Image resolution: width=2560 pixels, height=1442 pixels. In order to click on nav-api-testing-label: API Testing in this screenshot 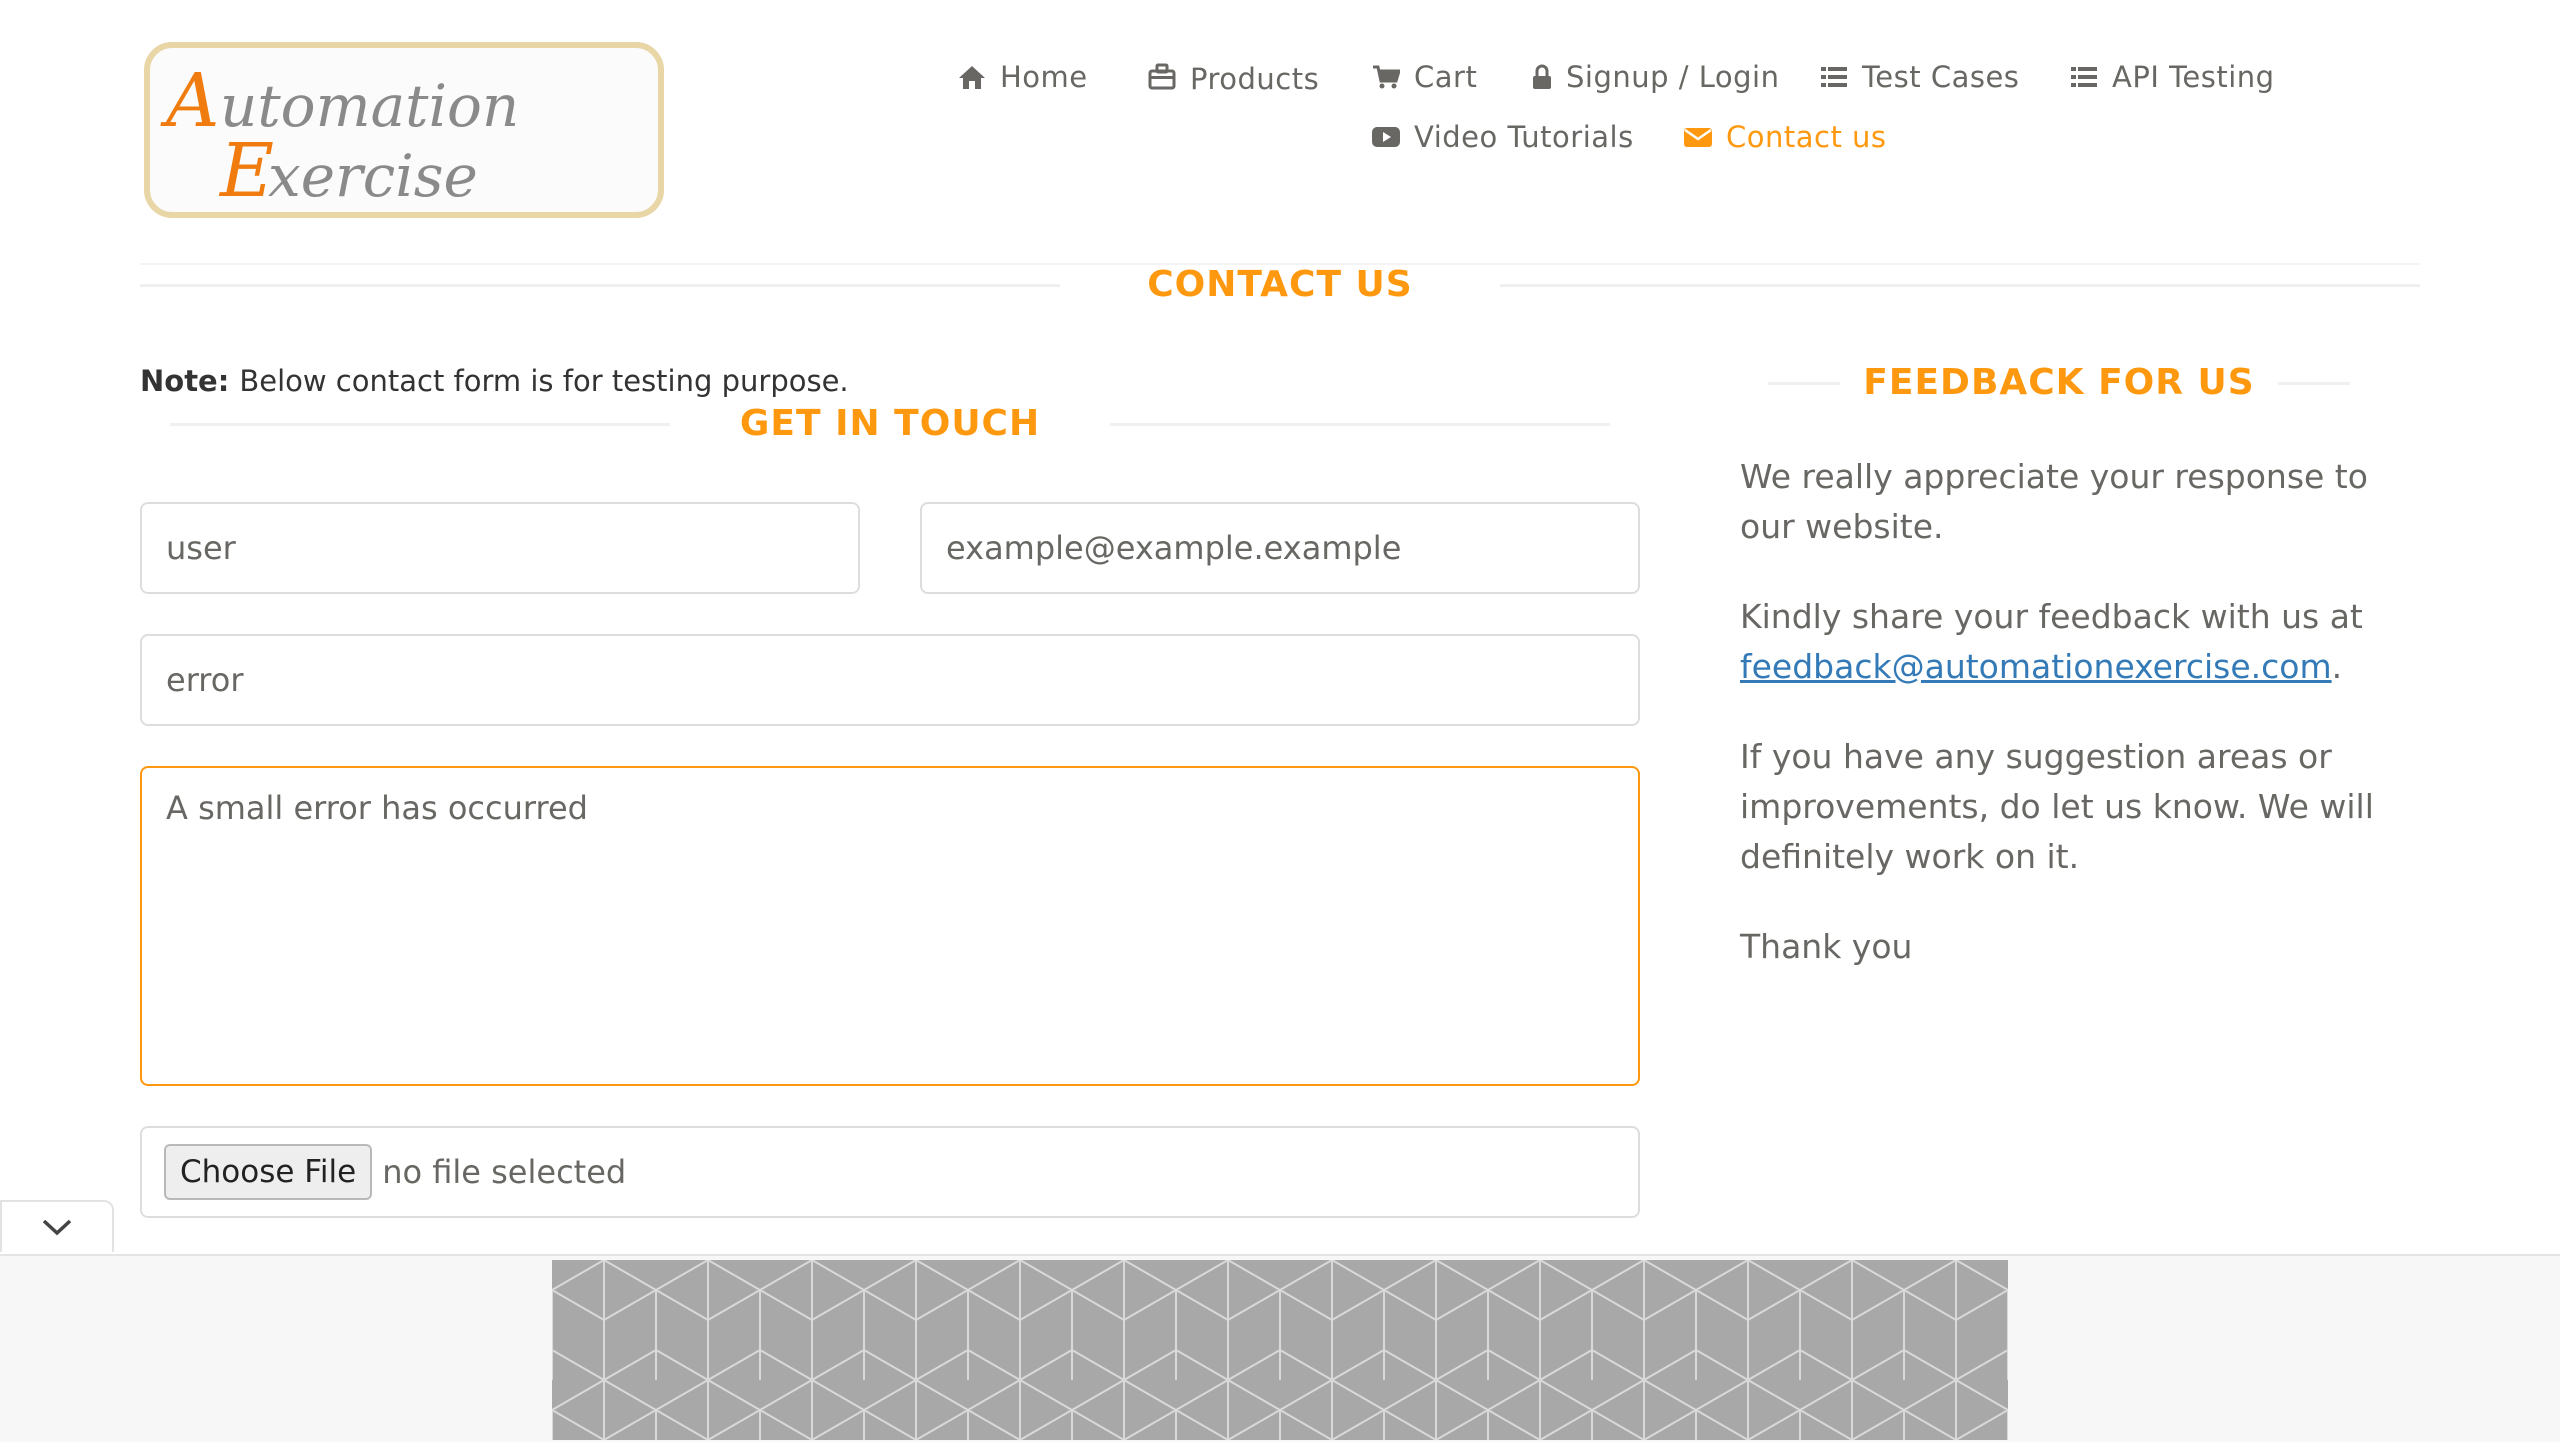, I will do `click(2193, 77)`.